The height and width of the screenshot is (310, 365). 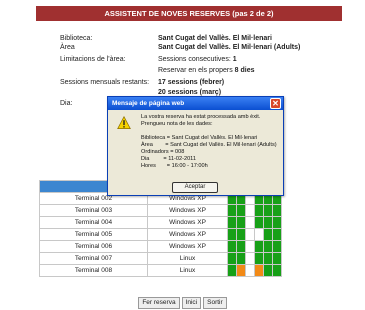 I want to click on table-row: Terminal 005 Windows XP, so click(x=160, y=234).